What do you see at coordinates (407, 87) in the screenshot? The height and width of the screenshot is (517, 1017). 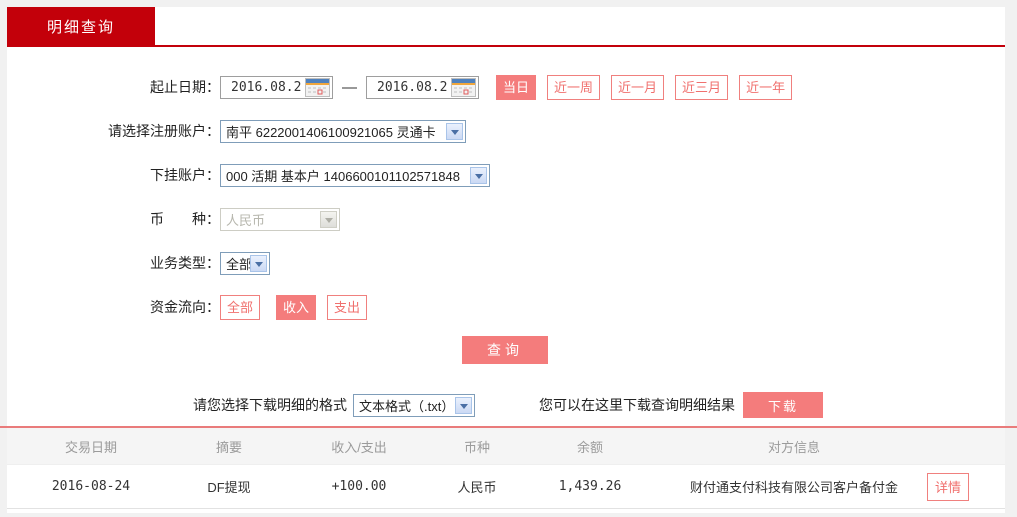 I see `end-date-input` at bounding box center [407, 87].